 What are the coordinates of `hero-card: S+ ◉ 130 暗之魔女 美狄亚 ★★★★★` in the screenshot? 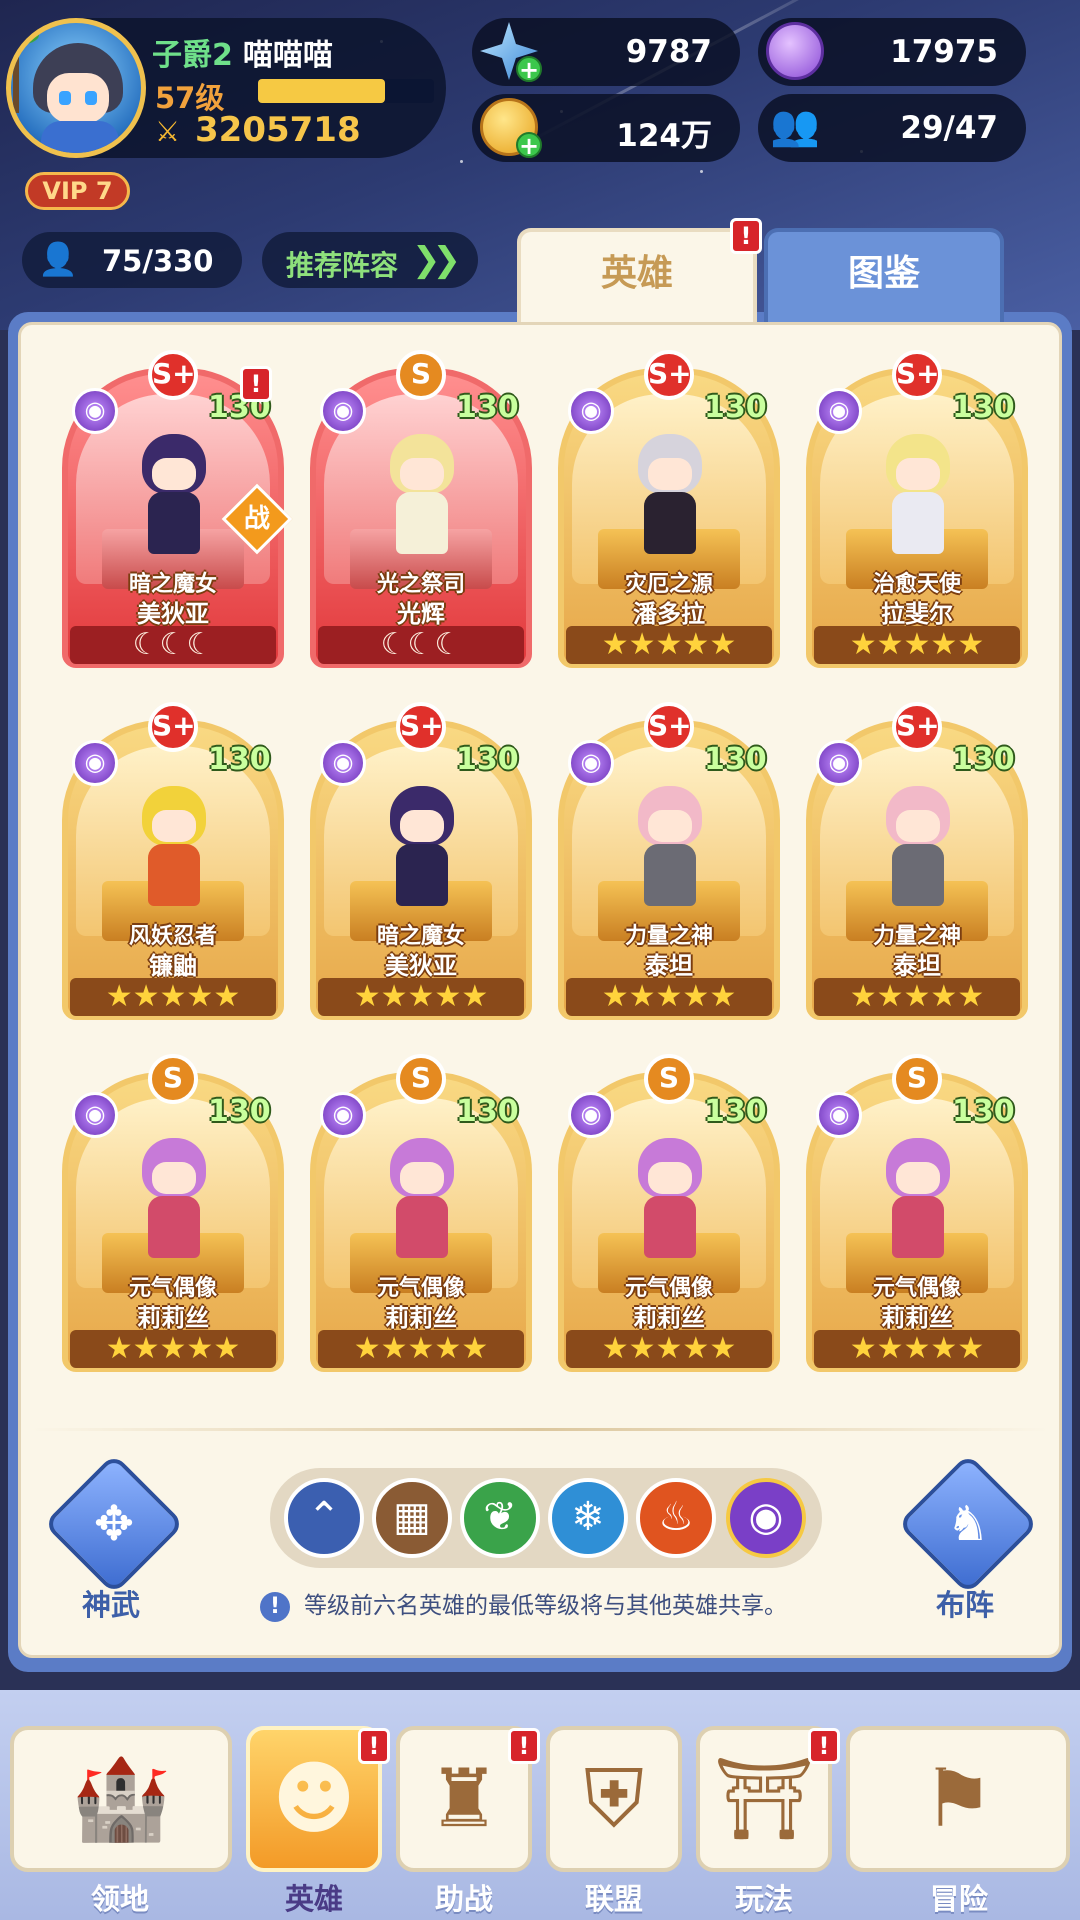 It's located at (421, 861).